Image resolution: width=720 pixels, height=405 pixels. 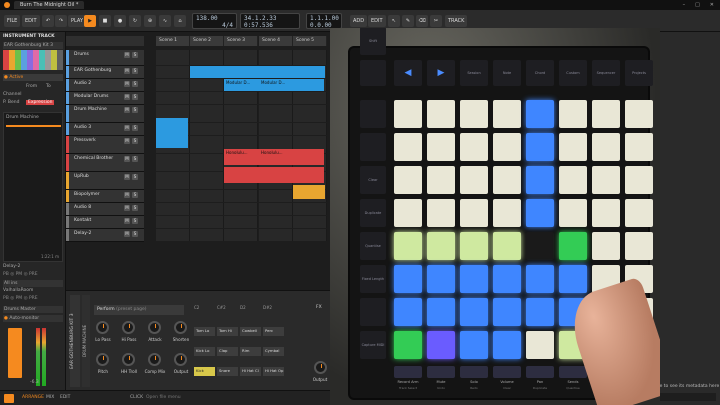 What do you see at coordinates (33, 45) in the screenshot?
I see `device-name: EAR Gothenburg Kit 3` at bounding box center [33, 45].